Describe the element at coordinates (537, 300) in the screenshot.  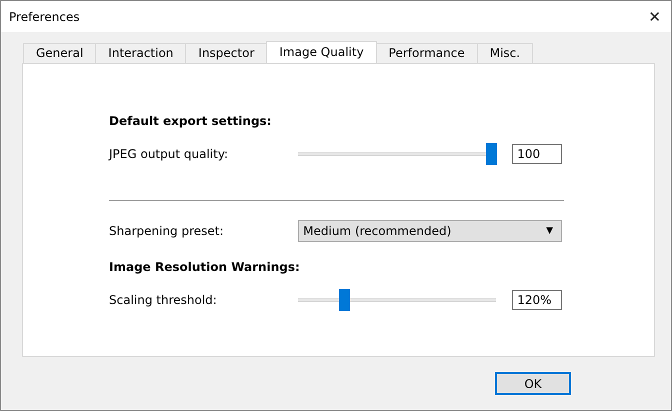
I see `value-field: 120%` at that location.